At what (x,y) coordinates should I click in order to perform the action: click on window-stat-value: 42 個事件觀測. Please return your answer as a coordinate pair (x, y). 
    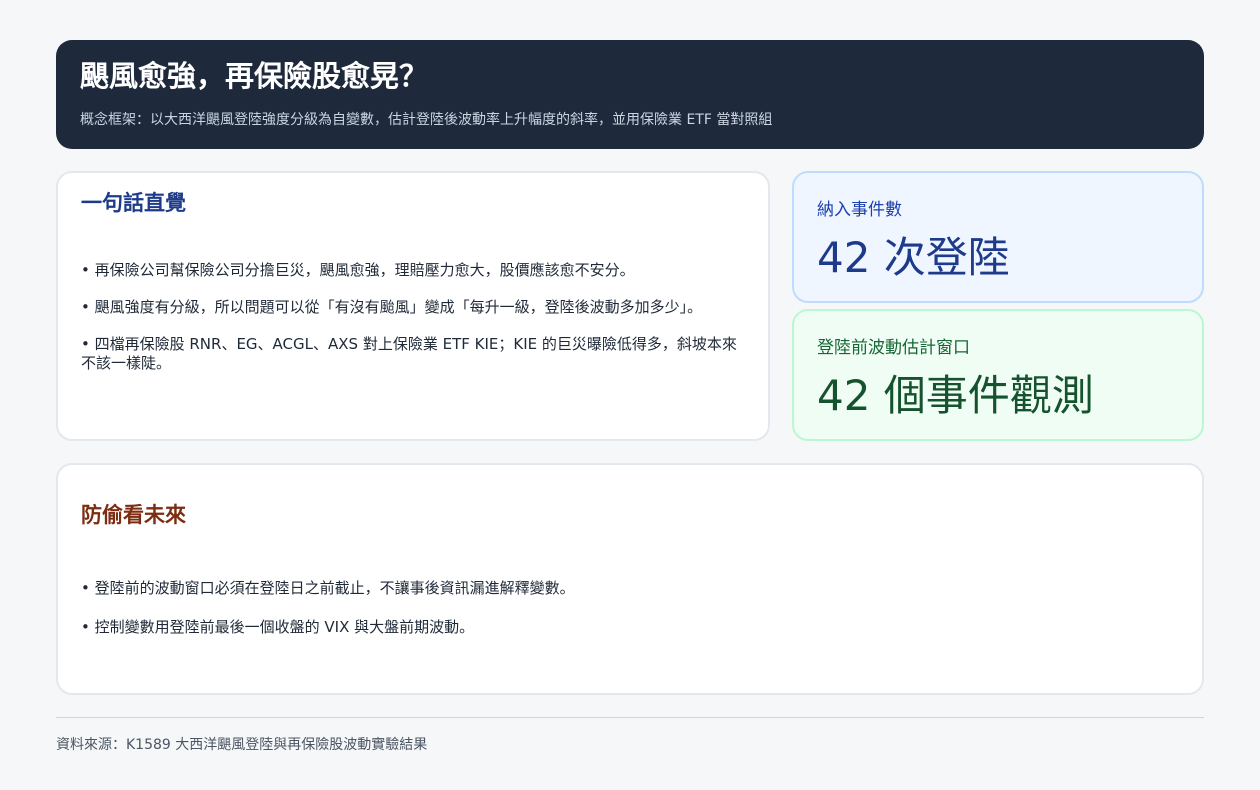
    Looking at the image, I should click on (955, 395).